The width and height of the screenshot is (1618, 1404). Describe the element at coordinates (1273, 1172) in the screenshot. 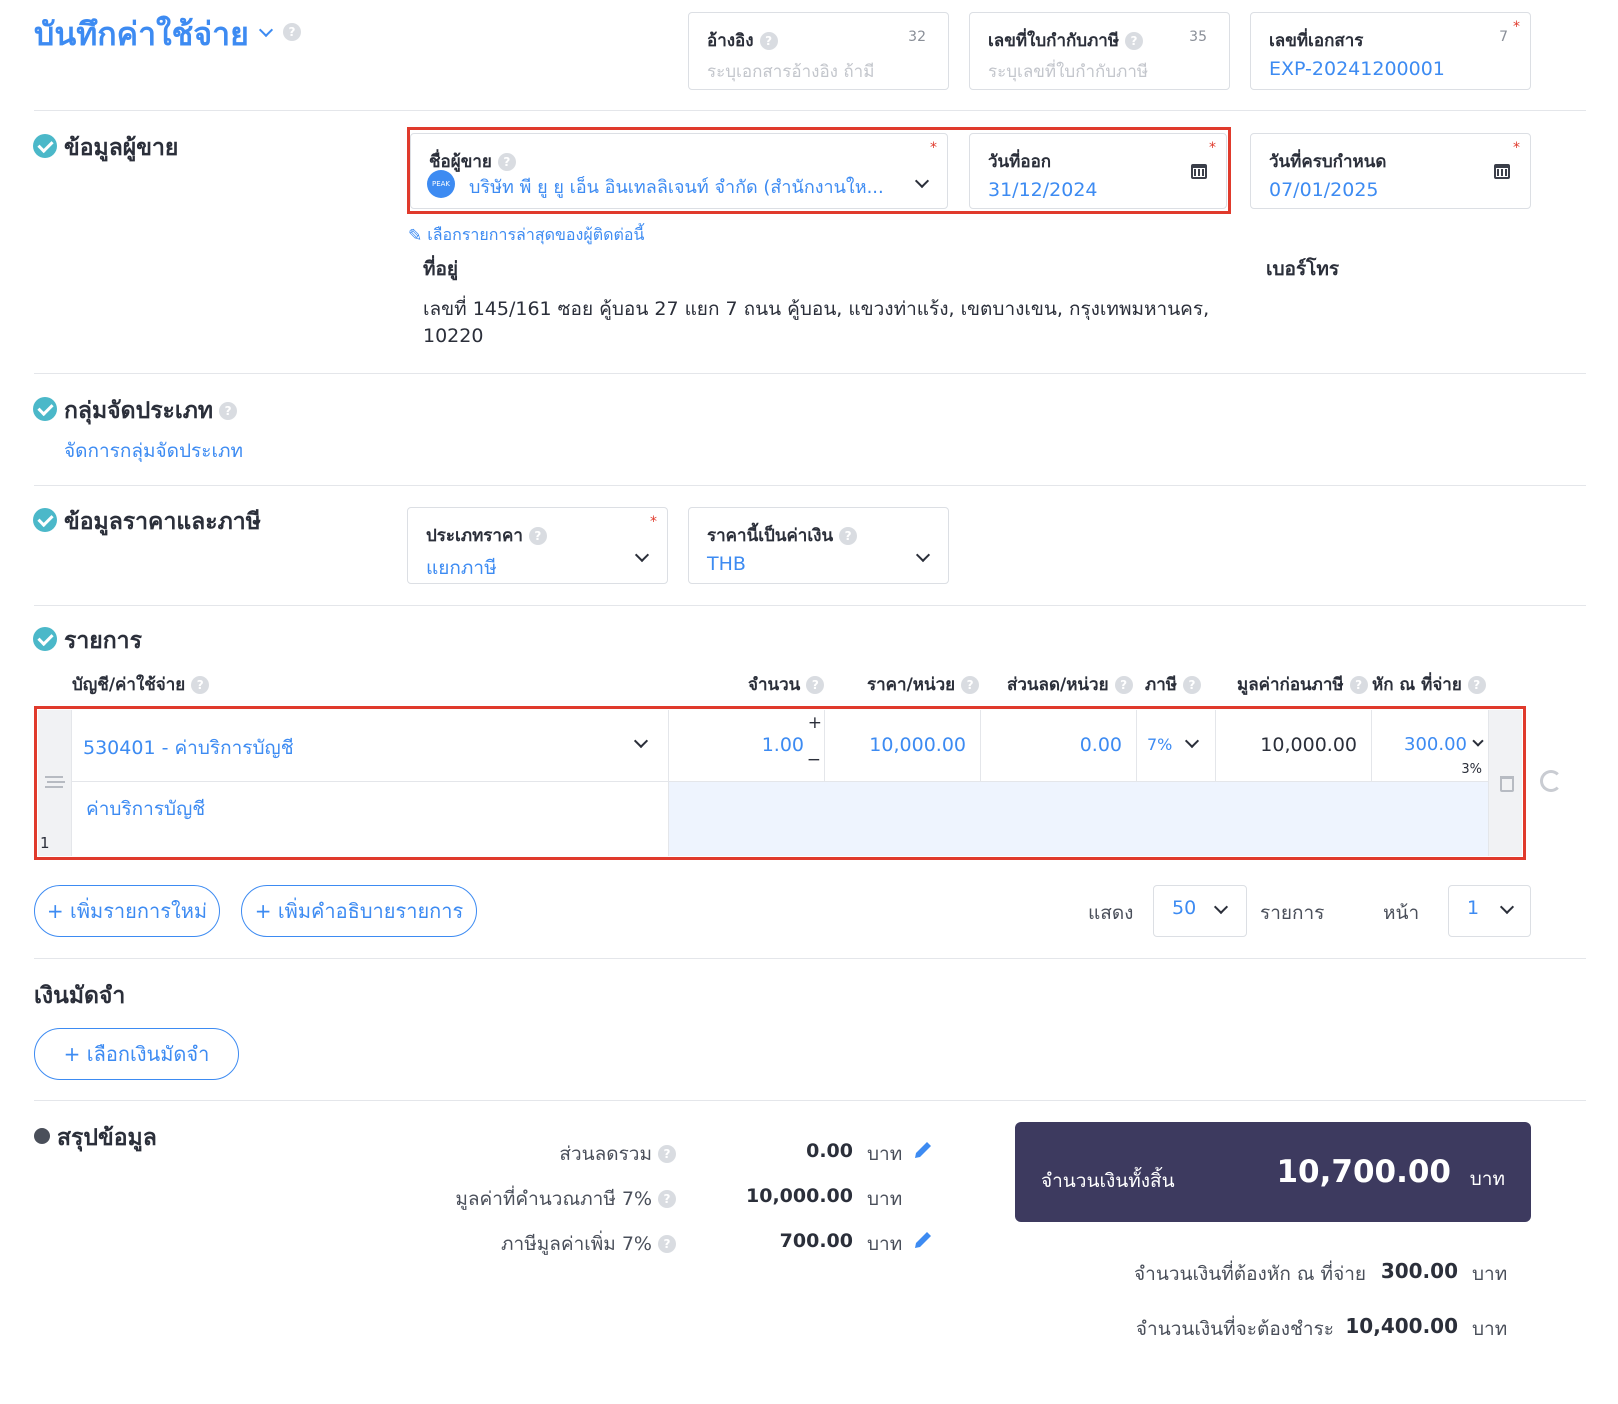

I see `grand-total-card: จำนวนเงินทั้งสิ้น 10,700.00 บาท` at that location.